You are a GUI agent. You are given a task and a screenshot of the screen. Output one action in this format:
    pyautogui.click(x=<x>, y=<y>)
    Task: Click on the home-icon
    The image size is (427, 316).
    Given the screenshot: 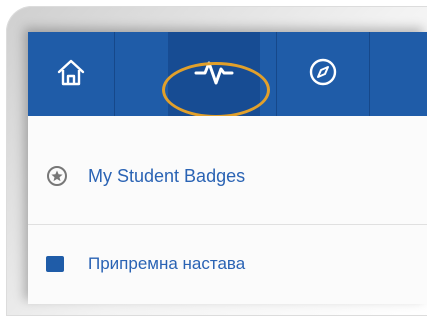 What is the action you would take?
    pyautogui.click(x=71, y=74)
    